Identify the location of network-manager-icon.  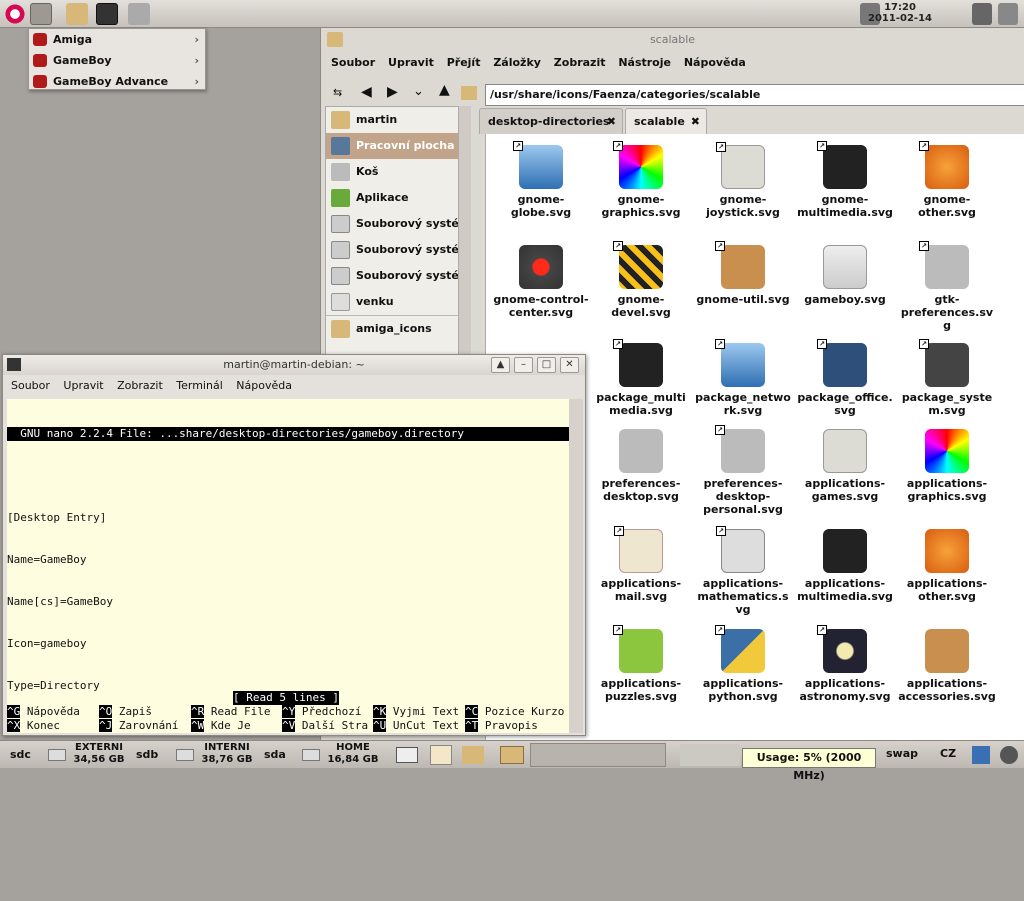
(981, 755).